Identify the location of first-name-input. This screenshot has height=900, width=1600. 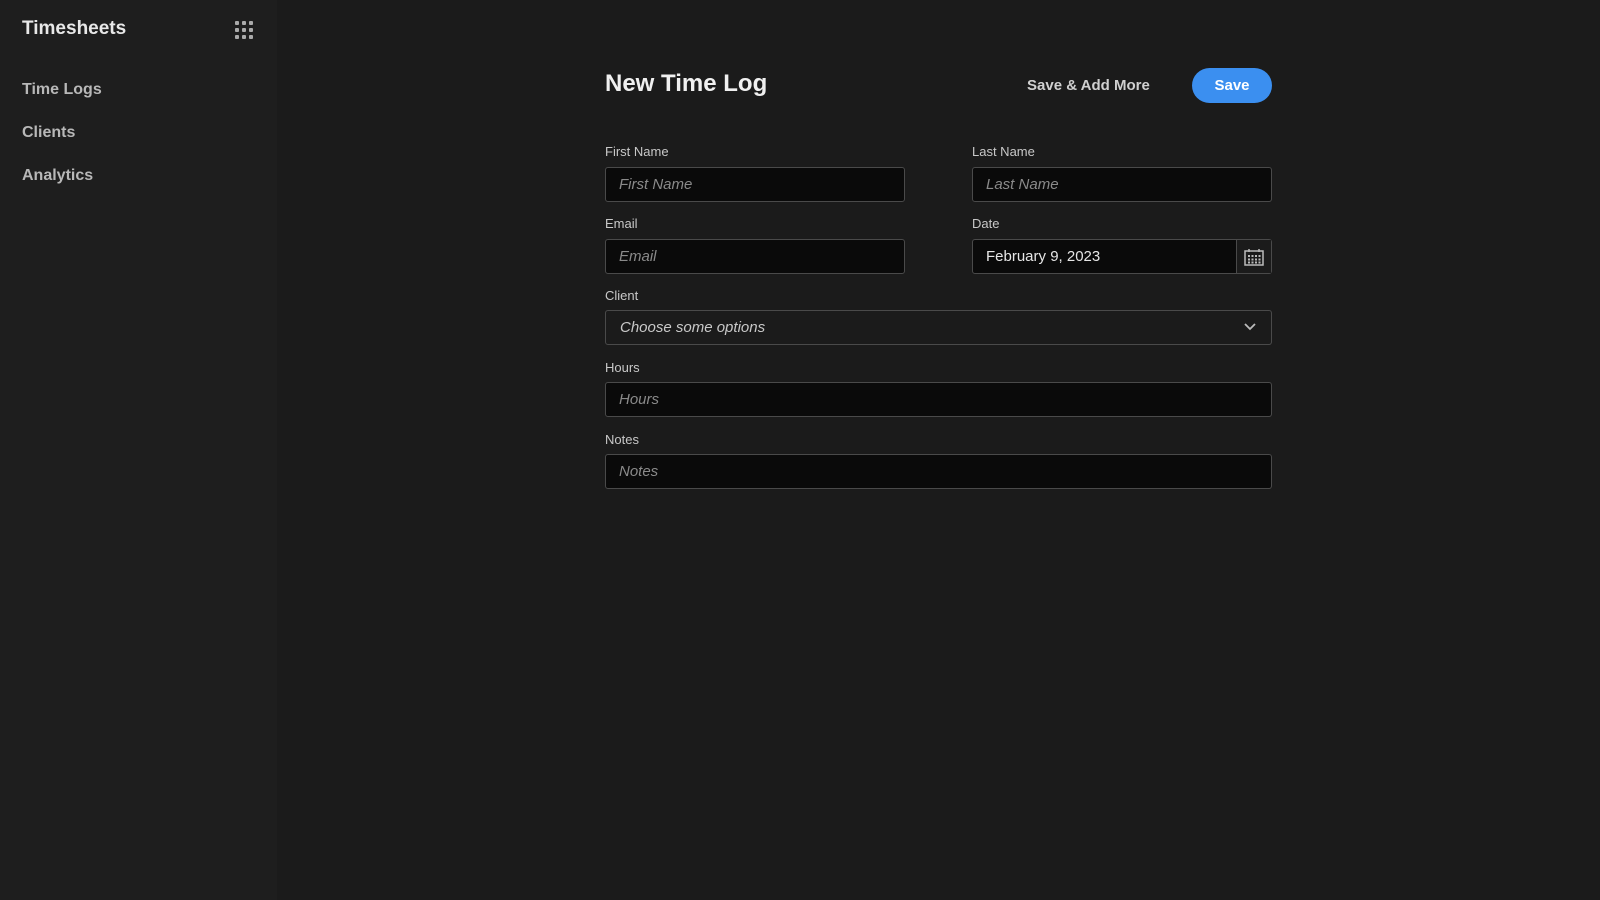
(755, 184).